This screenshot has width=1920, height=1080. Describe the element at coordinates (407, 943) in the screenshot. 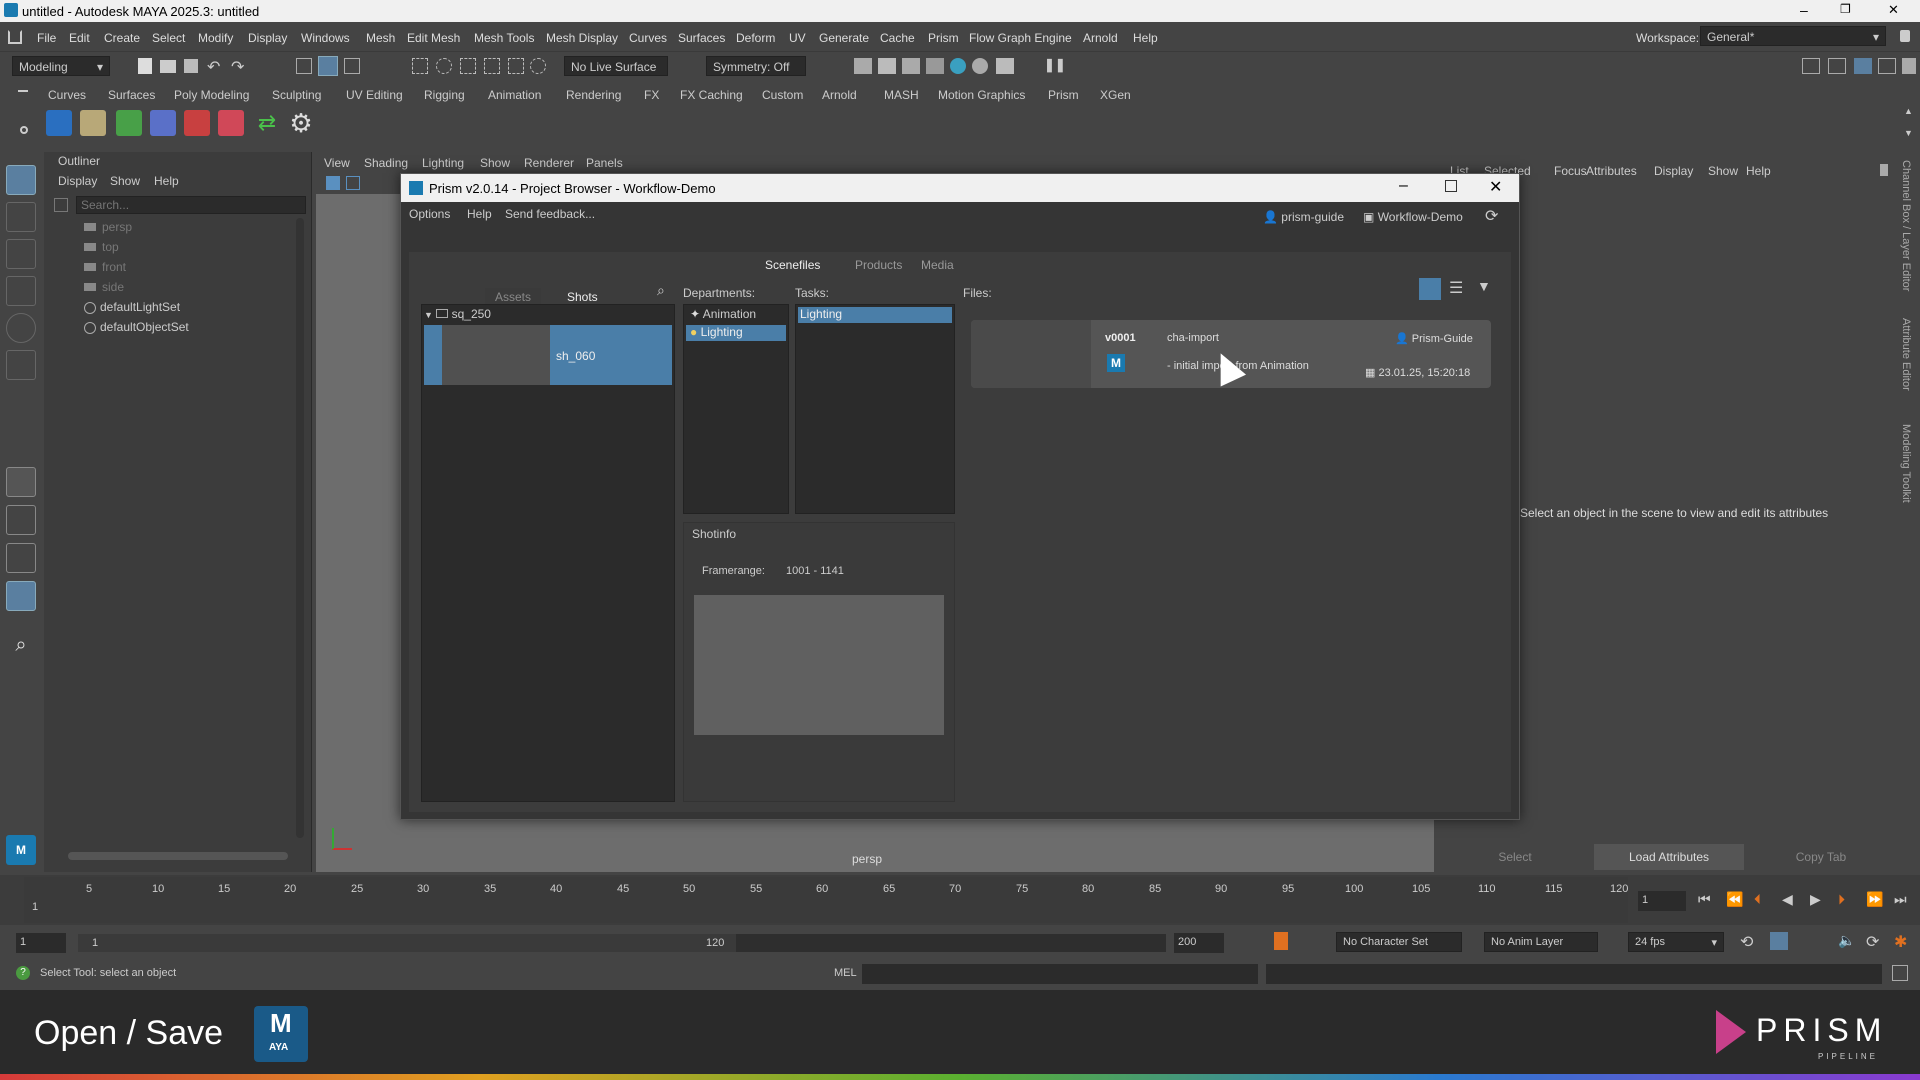

I see `range-slider-inner` at that location.